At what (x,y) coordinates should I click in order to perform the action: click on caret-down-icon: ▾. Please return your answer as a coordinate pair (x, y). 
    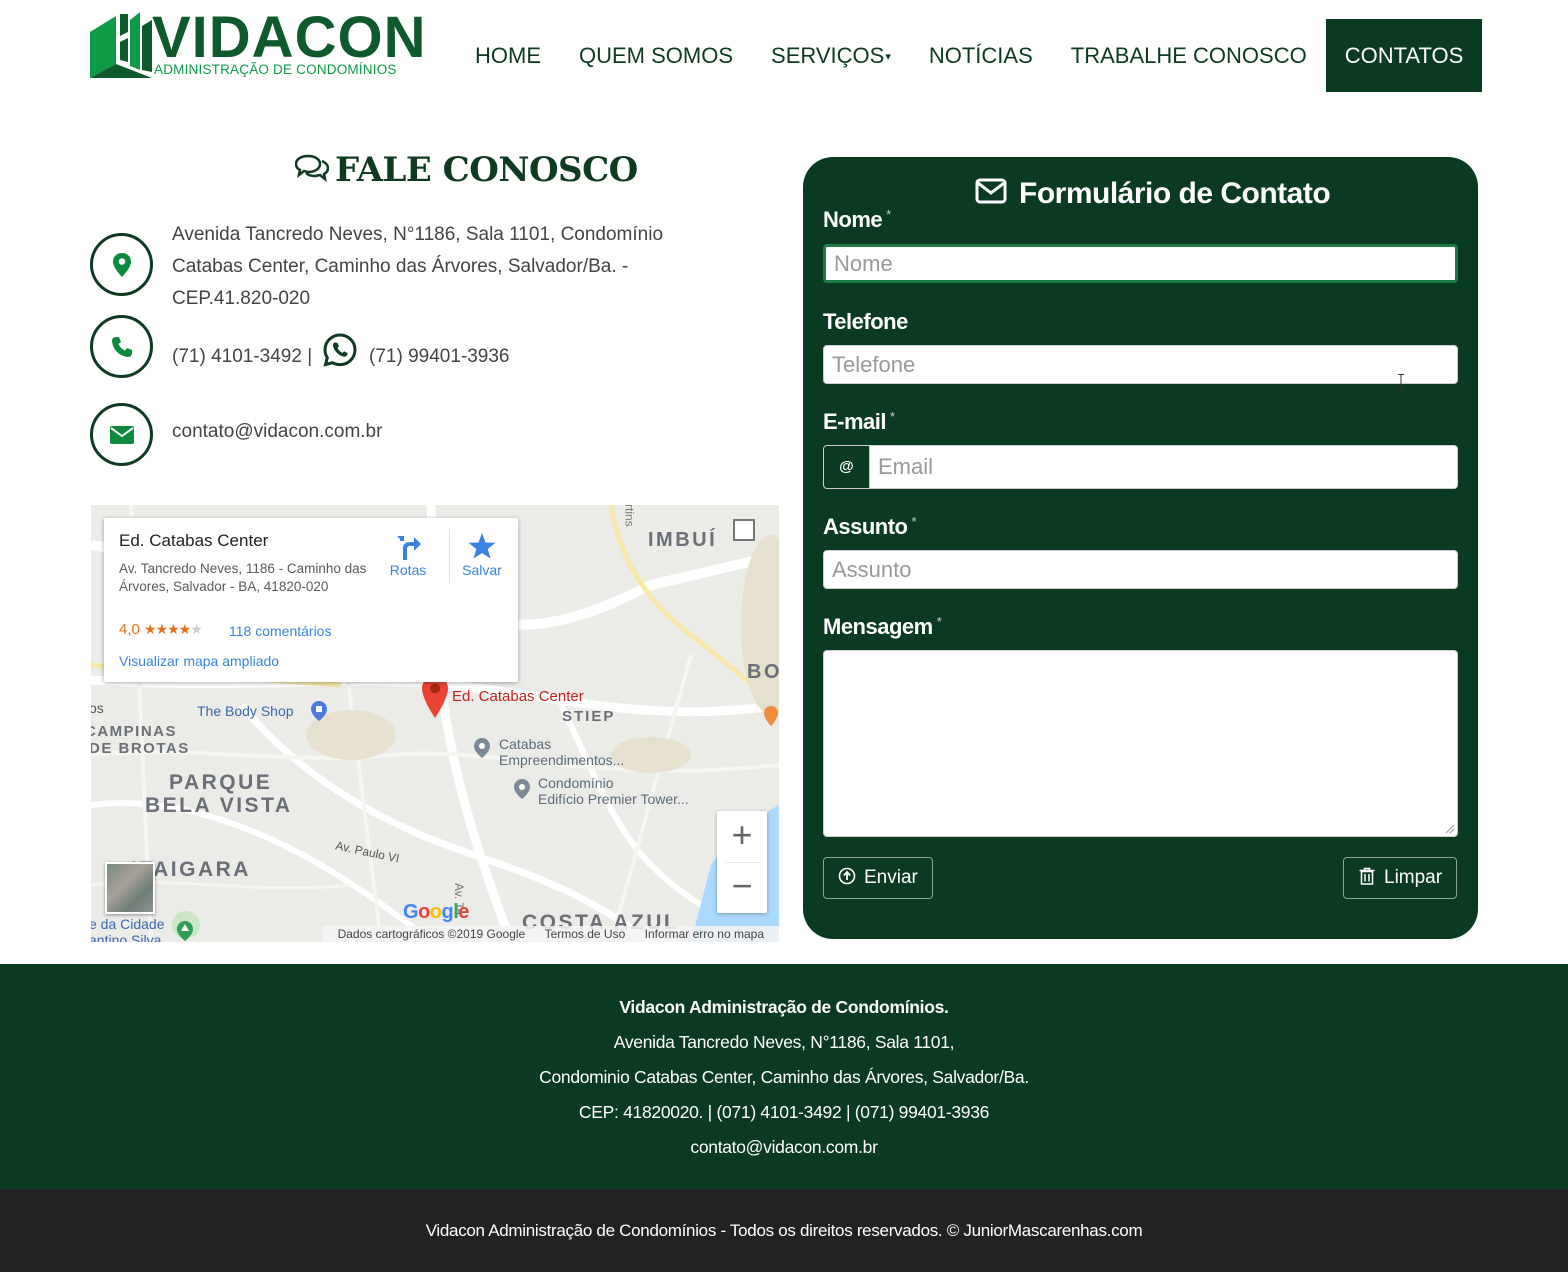
    Looking at the image, I should click on (888, 56).